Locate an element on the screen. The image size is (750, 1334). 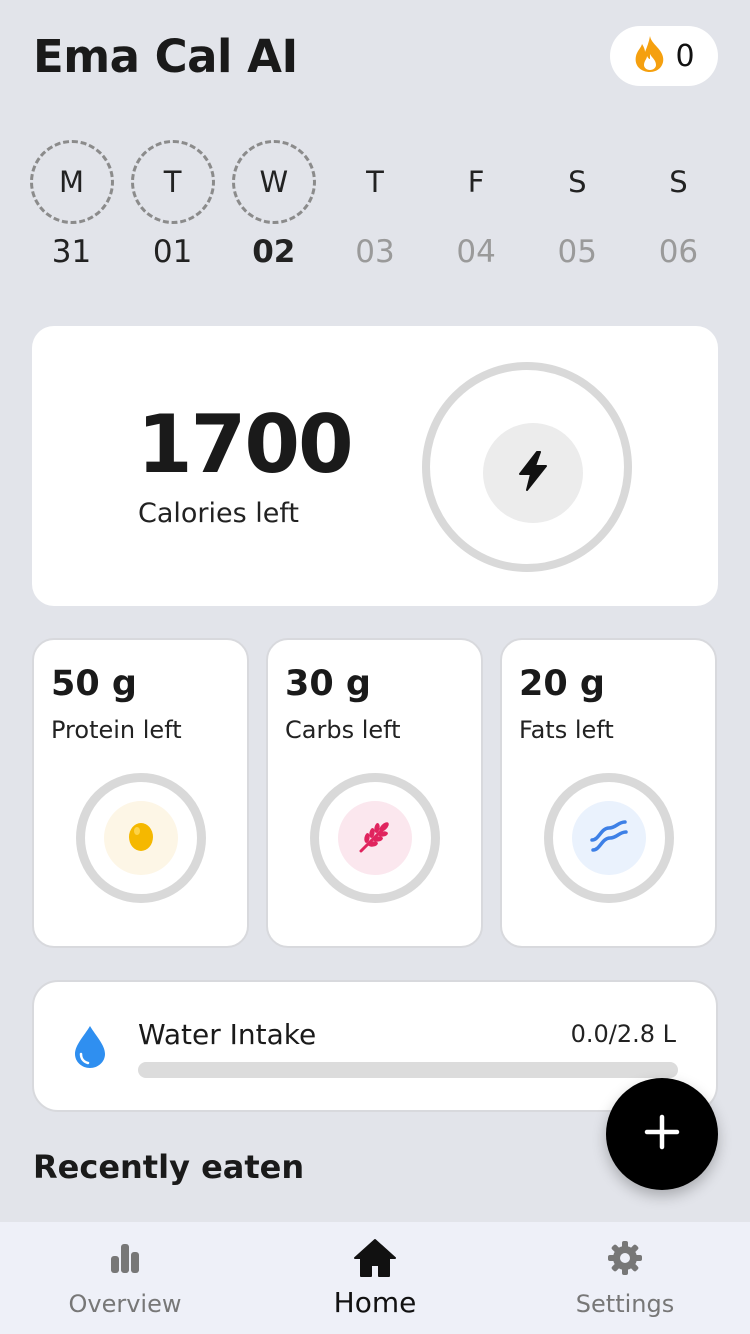
nav-home-label: Home is located at coordinates (375, 1302).